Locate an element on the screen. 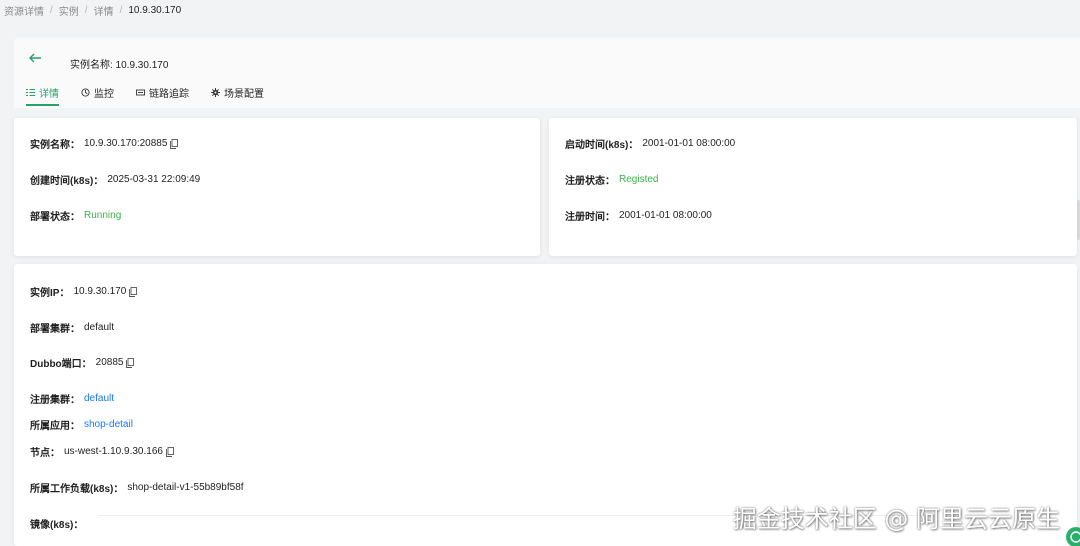  breadcrumb-current: 10.9.30.170 is located at coordinates (155, 10).